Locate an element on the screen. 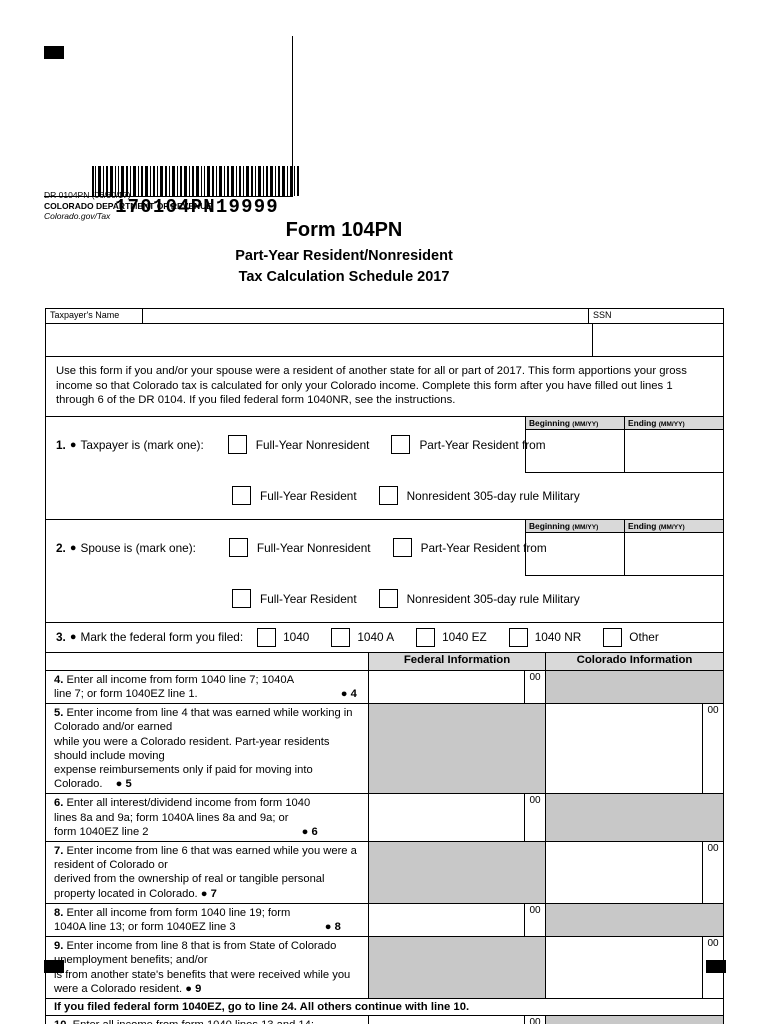 Image resolution: width=770 pixels, height=1024 pixels. line-4-federal-cell: 00 is located at coordinates (457, 687).